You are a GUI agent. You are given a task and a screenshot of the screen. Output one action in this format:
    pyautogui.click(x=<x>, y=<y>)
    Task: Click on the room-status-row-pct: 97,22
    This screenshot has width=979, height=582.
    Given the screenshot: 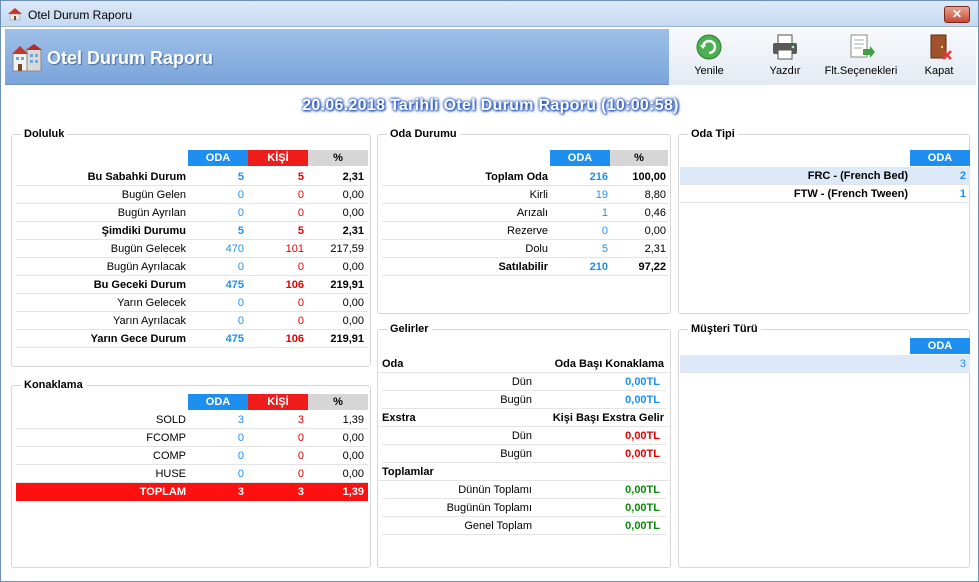 What is the action you would take?
    pyautogui.click(x=652, y=267)
    